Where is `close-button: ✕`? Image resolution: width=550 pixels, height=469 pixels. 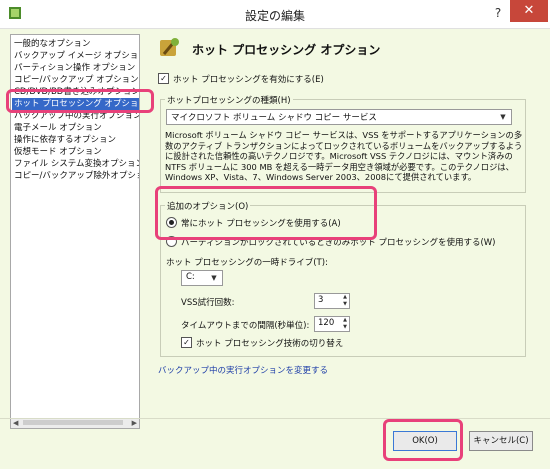 close-button: ✕ is located at coordinates (529, 11).